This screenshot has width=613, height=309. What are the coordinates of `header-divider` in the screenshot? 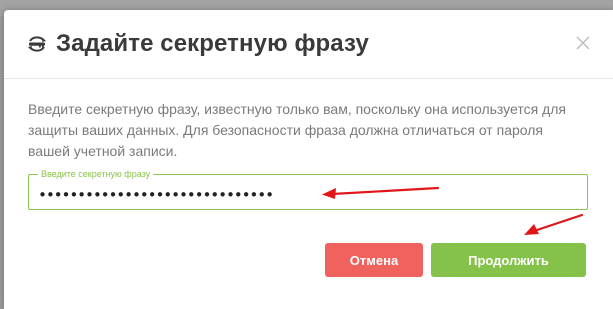 It's located at (308, 78).